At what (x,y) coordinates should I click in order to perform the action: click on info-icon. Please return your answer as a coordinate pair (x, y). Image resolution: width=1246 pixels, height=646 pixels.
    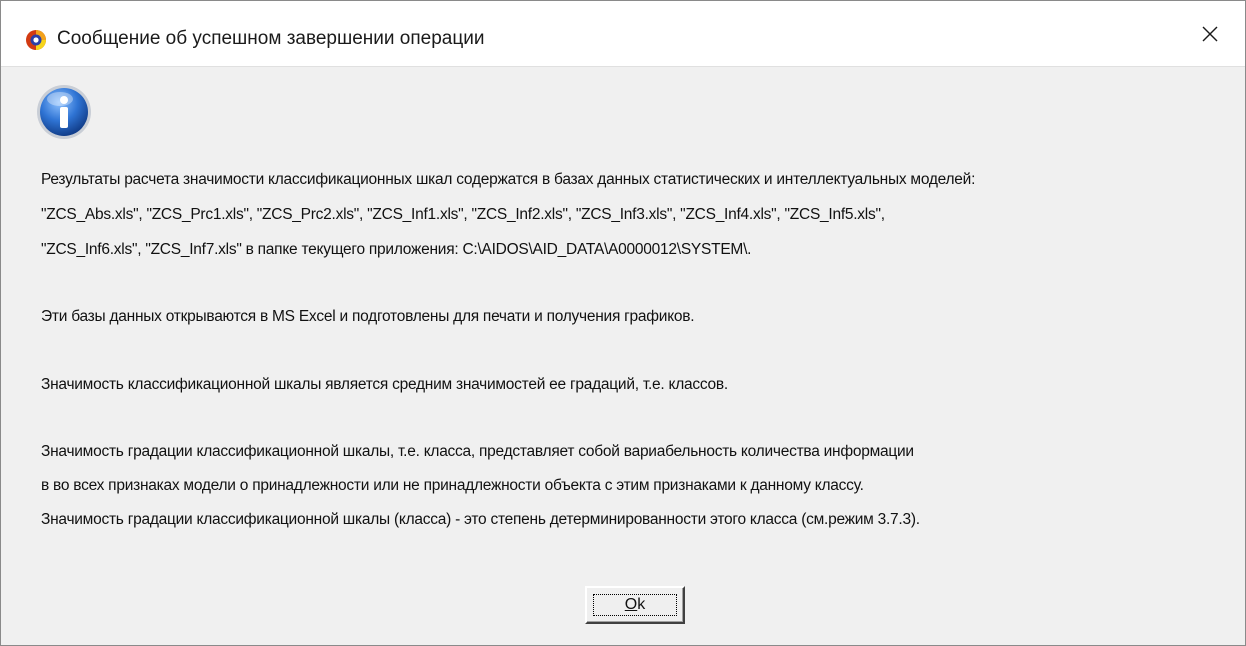
    Looking at the image, I should click on (64, 112).